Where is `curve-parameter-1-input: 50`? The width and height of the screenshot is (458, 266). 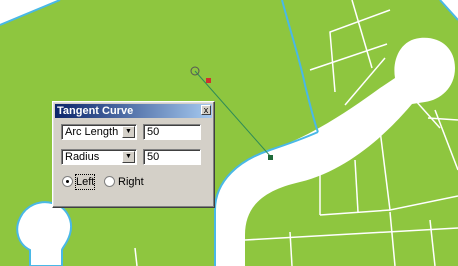 curve-parameter-1-input: 50 is located at coordinates (172, 132).